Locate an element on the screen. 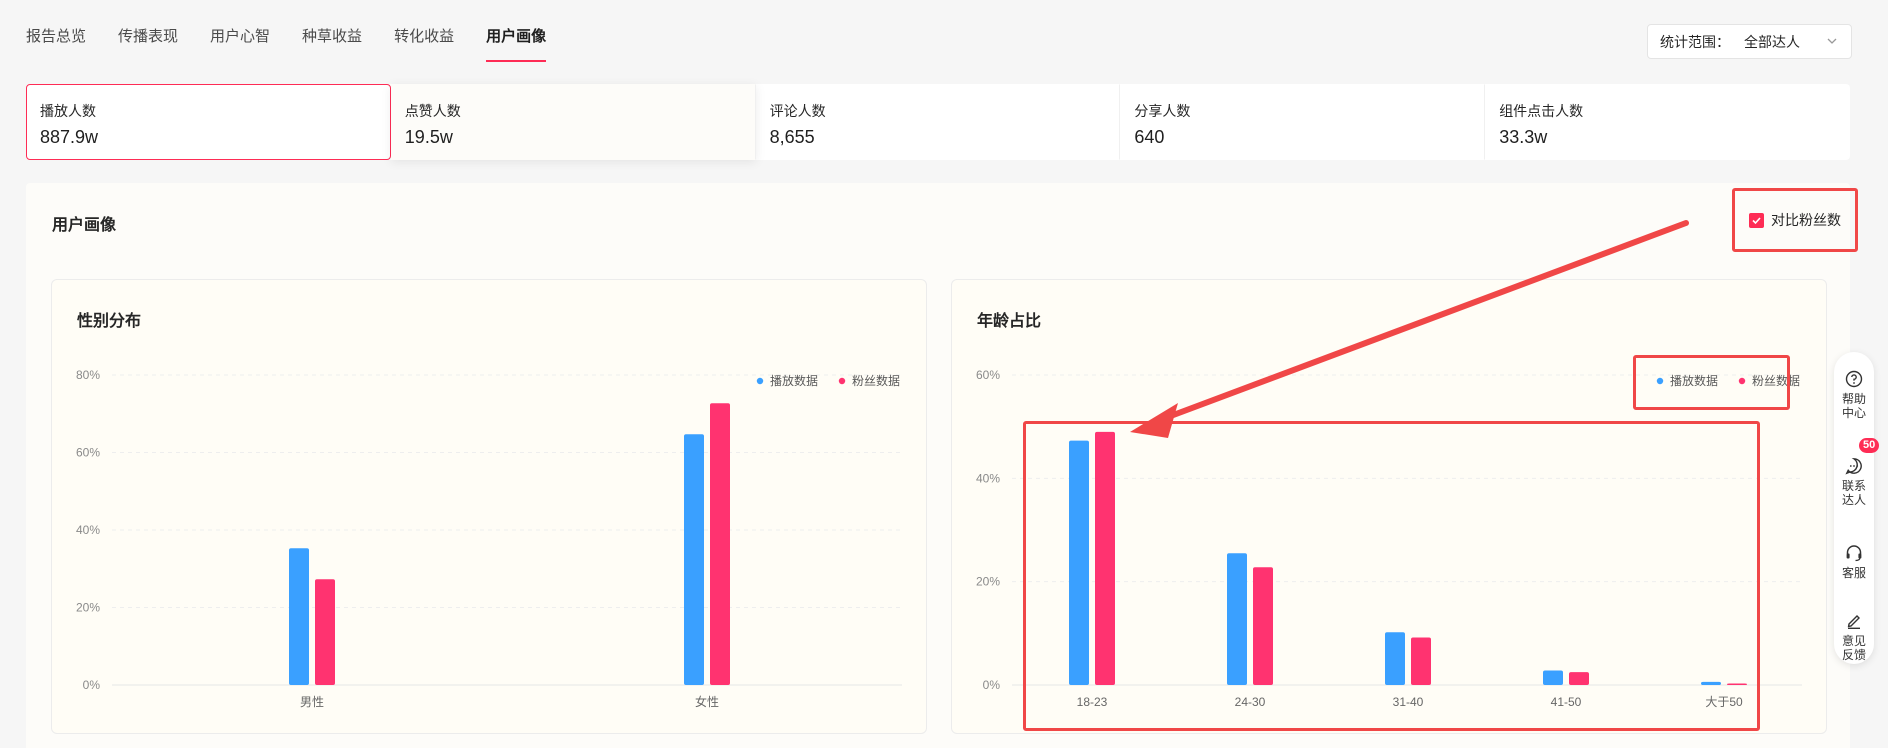  tab-report-overview: 报告总览 is located at coordinates (56, 31).